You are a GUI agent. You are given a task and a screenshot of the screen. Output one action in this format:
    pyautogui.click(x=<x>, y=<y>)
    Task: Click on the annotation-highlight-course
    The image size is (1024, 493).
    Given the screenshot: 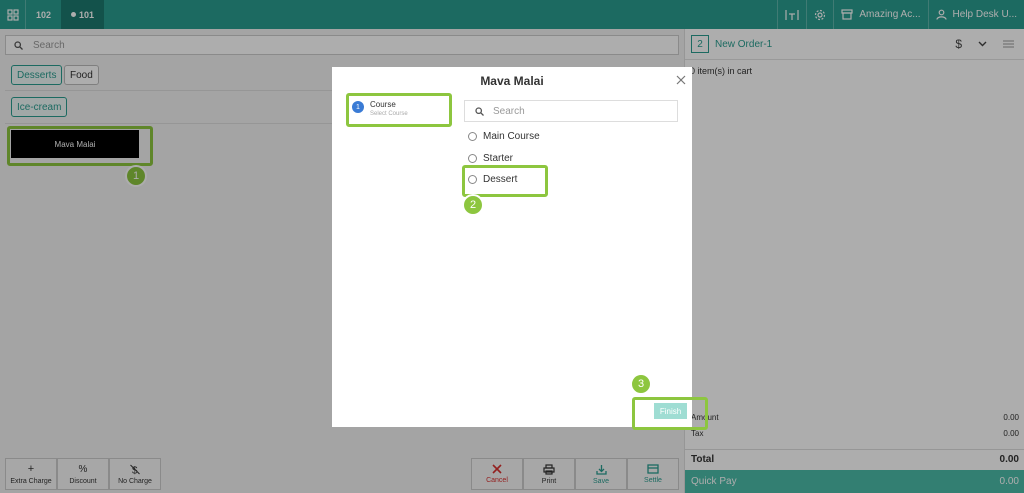 What is the action you would take?
    pyautogui.click(x=399, y=110)
    